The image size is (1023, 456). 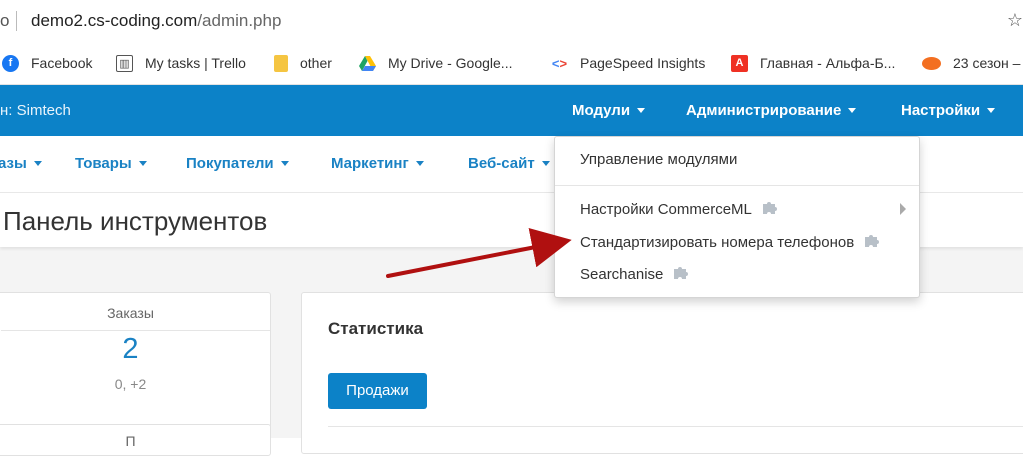 What do you see at coordinates (609, 110) in the screenshot?
I see `menu-modules: Модули` at bounding box center [609, 110].